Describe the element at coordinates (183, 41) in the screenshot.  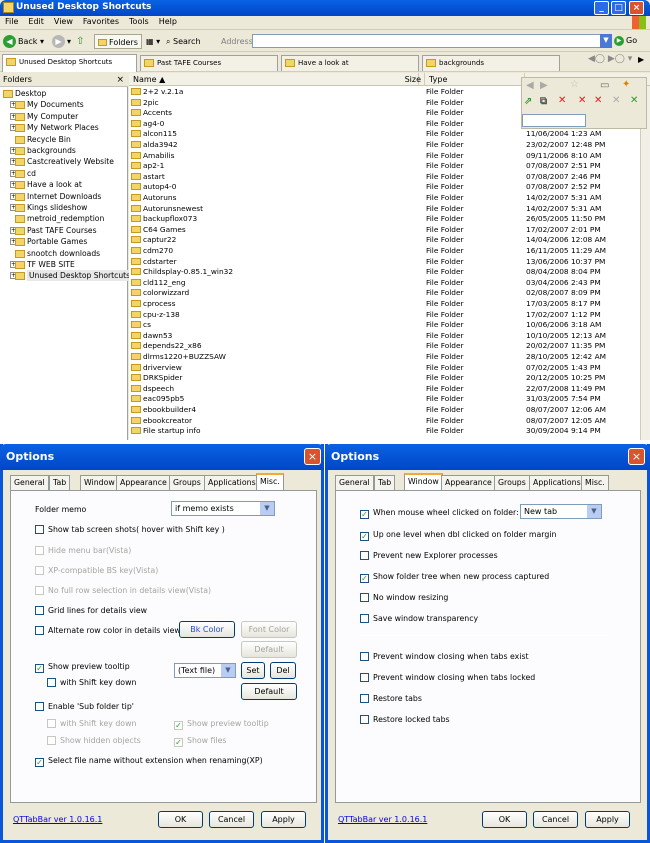
I see `search-button: ⌕ Search` at that location.